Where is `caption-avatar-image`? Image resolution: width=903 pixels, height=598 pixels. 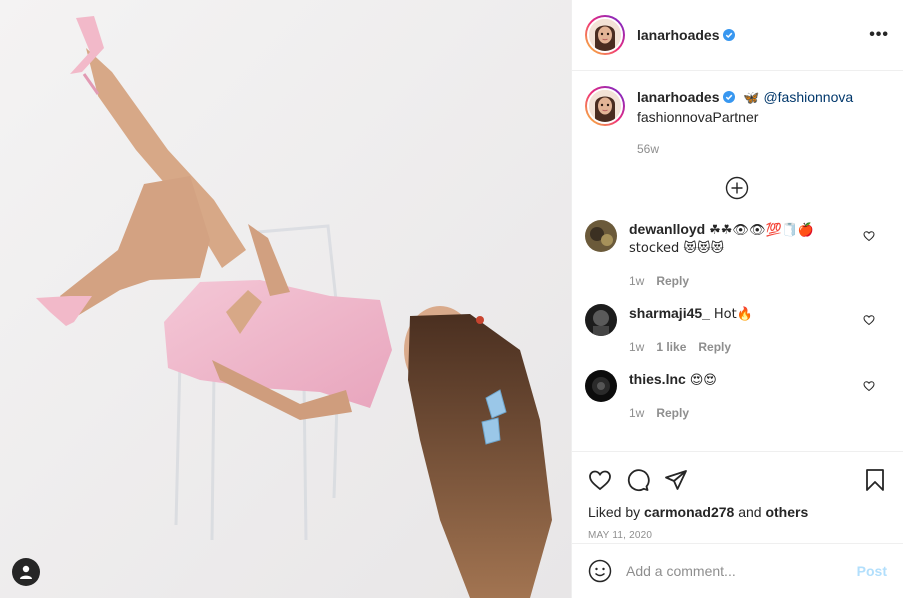 caption-avatar-image is located at coordinates (605, 106).